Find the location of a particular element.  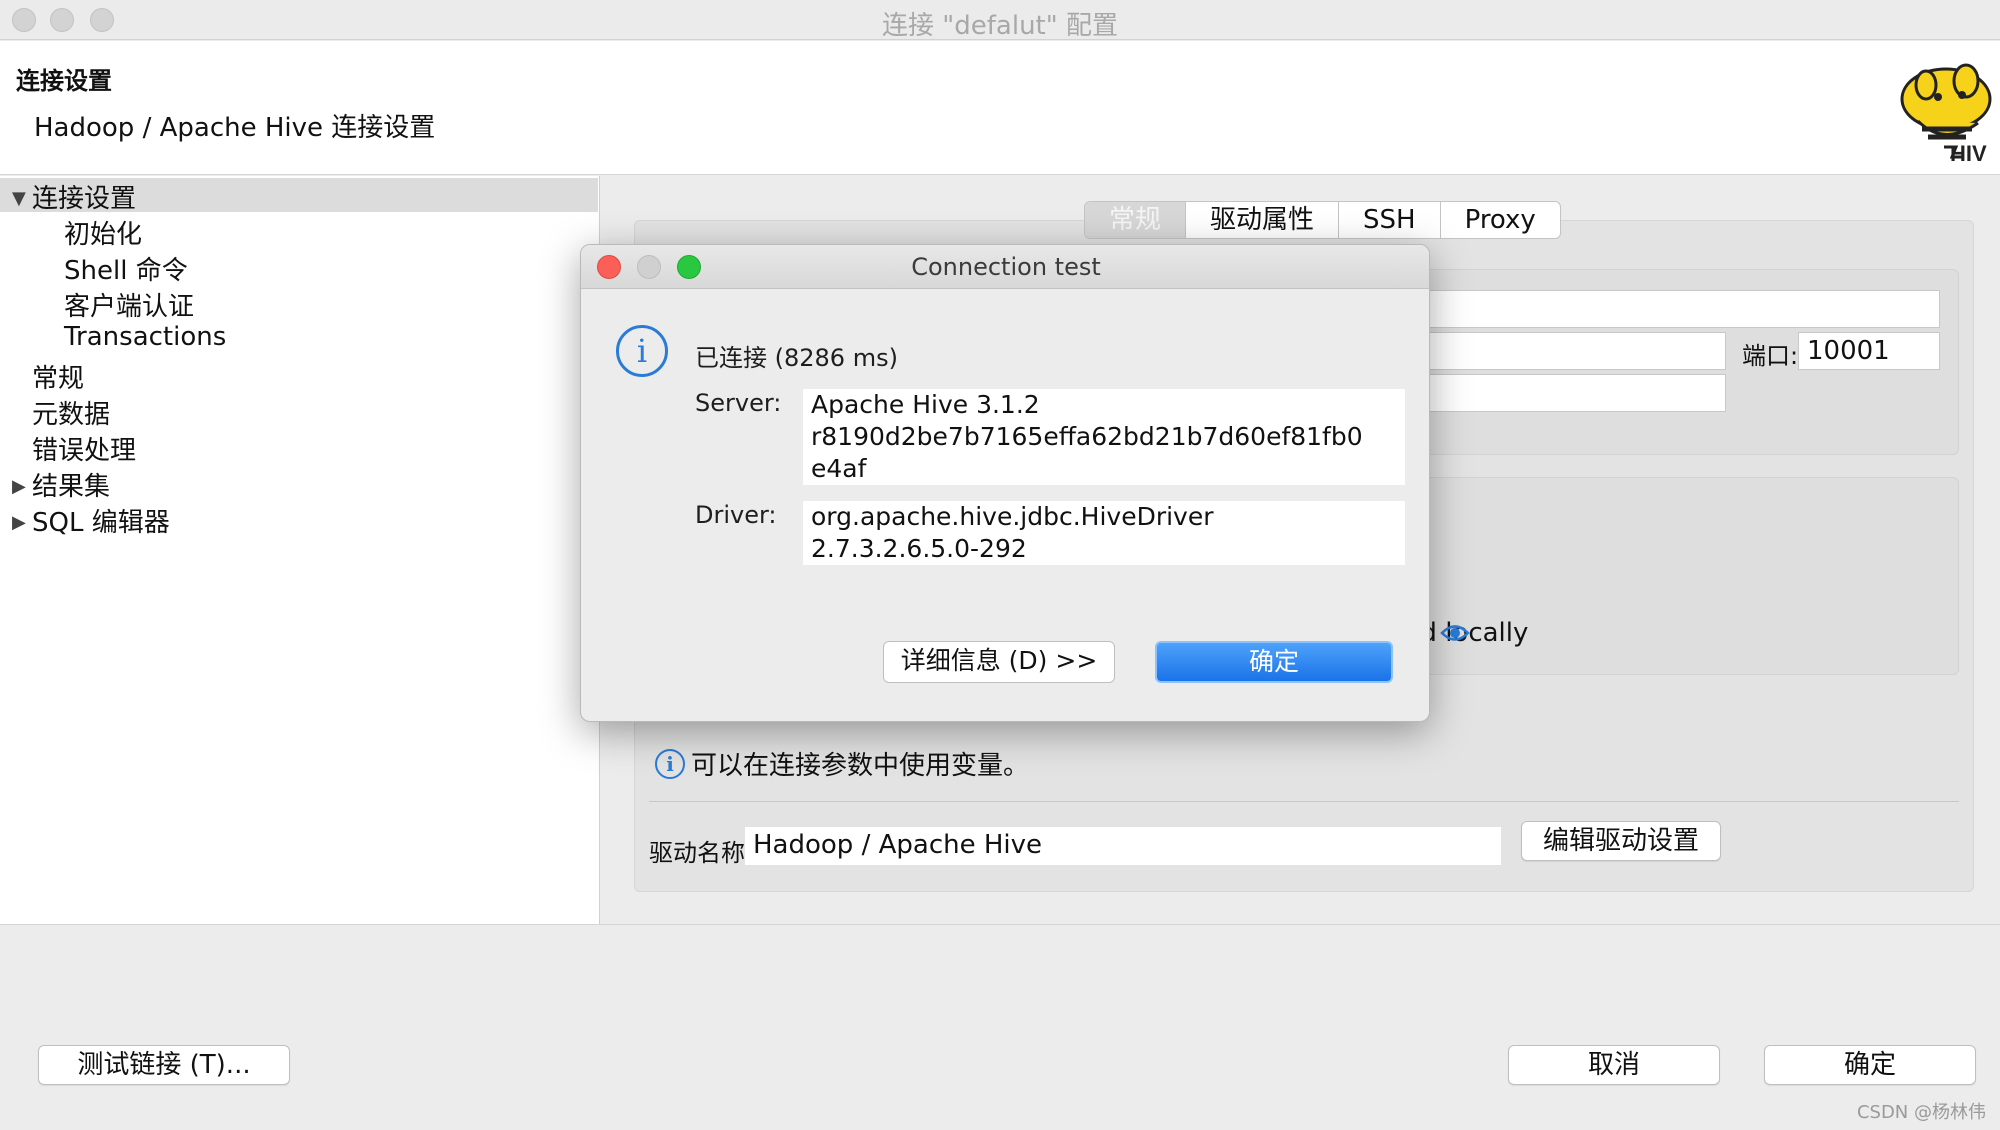

details-button: 详细信息 (D) >> is located at coordinates (999, 662).